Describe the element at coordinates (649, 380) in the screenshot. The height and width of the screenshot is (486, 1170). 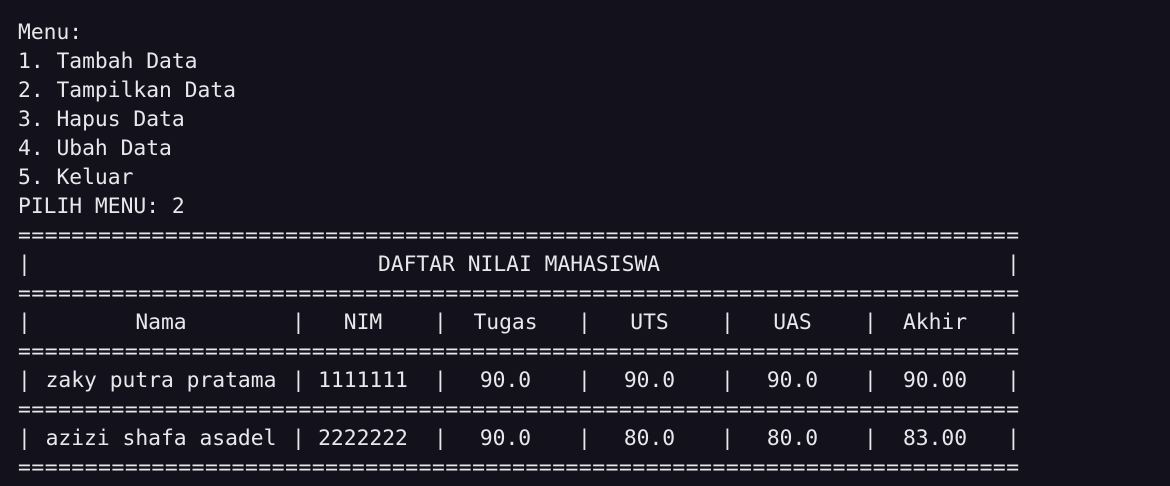
I see `cell-uts: 90.0` at that location.